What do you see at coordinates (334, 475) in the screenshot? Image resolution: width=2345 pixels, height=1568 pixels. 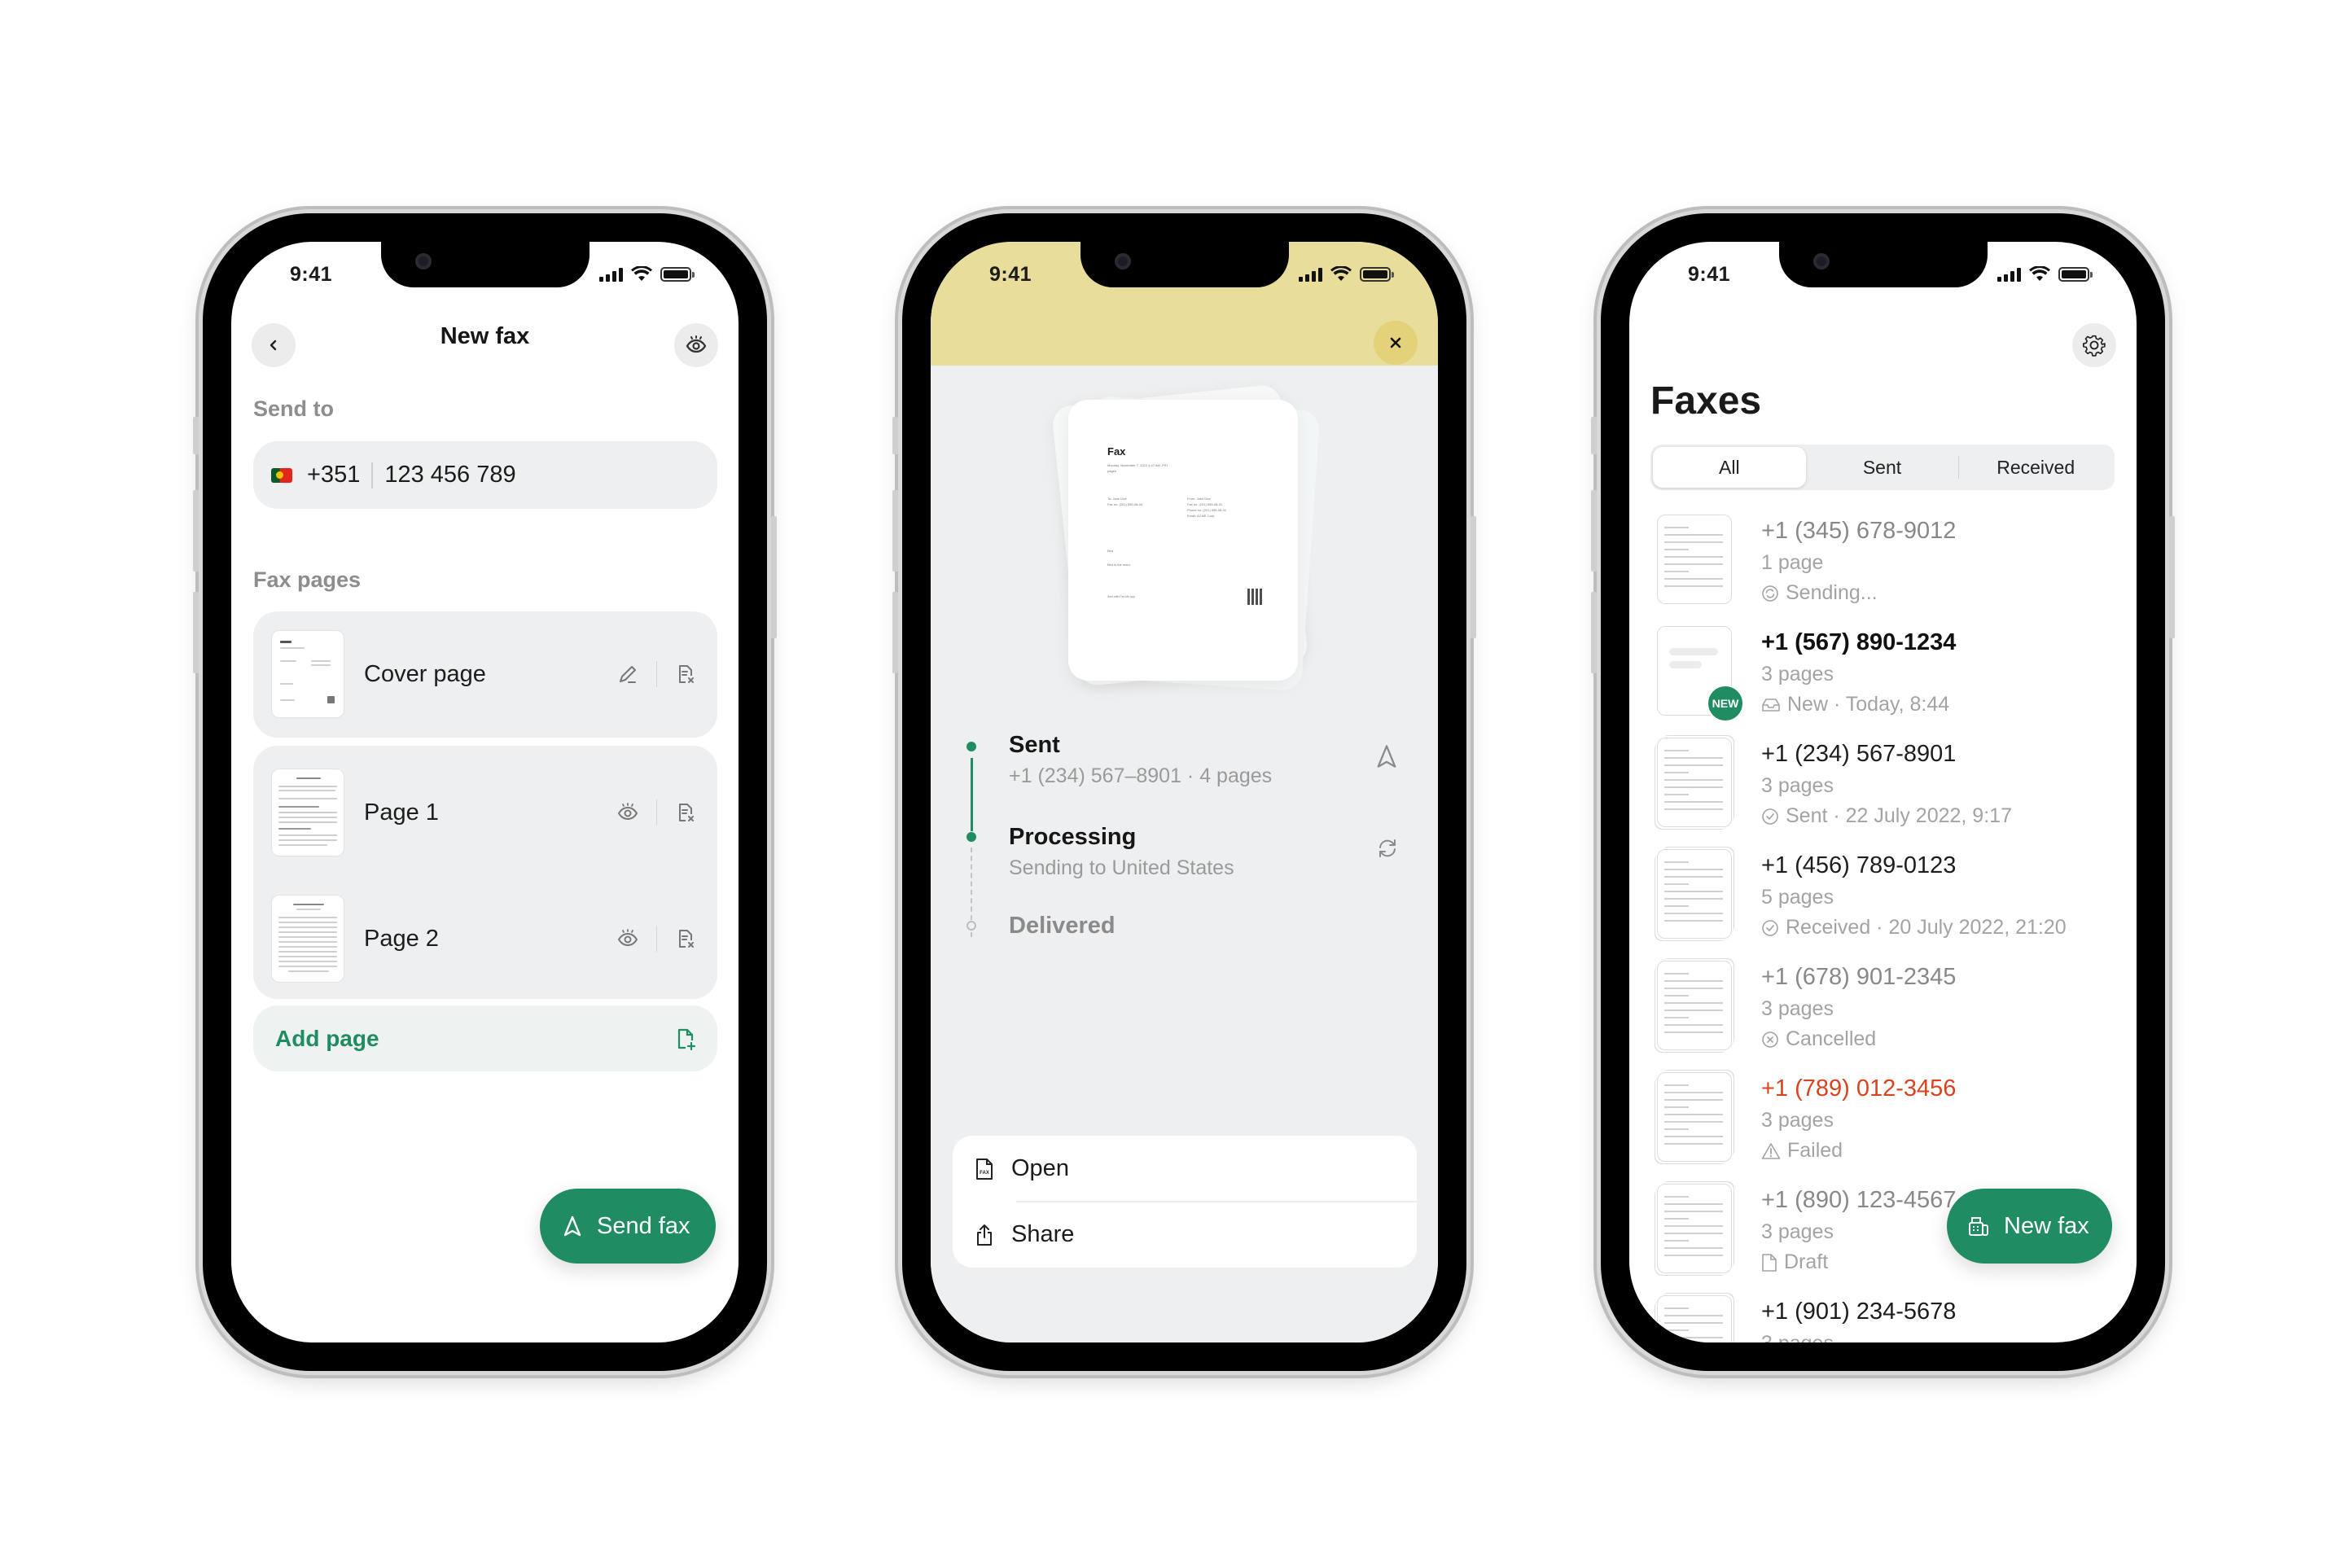 I see `country-code: +351` at bounding box center [334, 475].